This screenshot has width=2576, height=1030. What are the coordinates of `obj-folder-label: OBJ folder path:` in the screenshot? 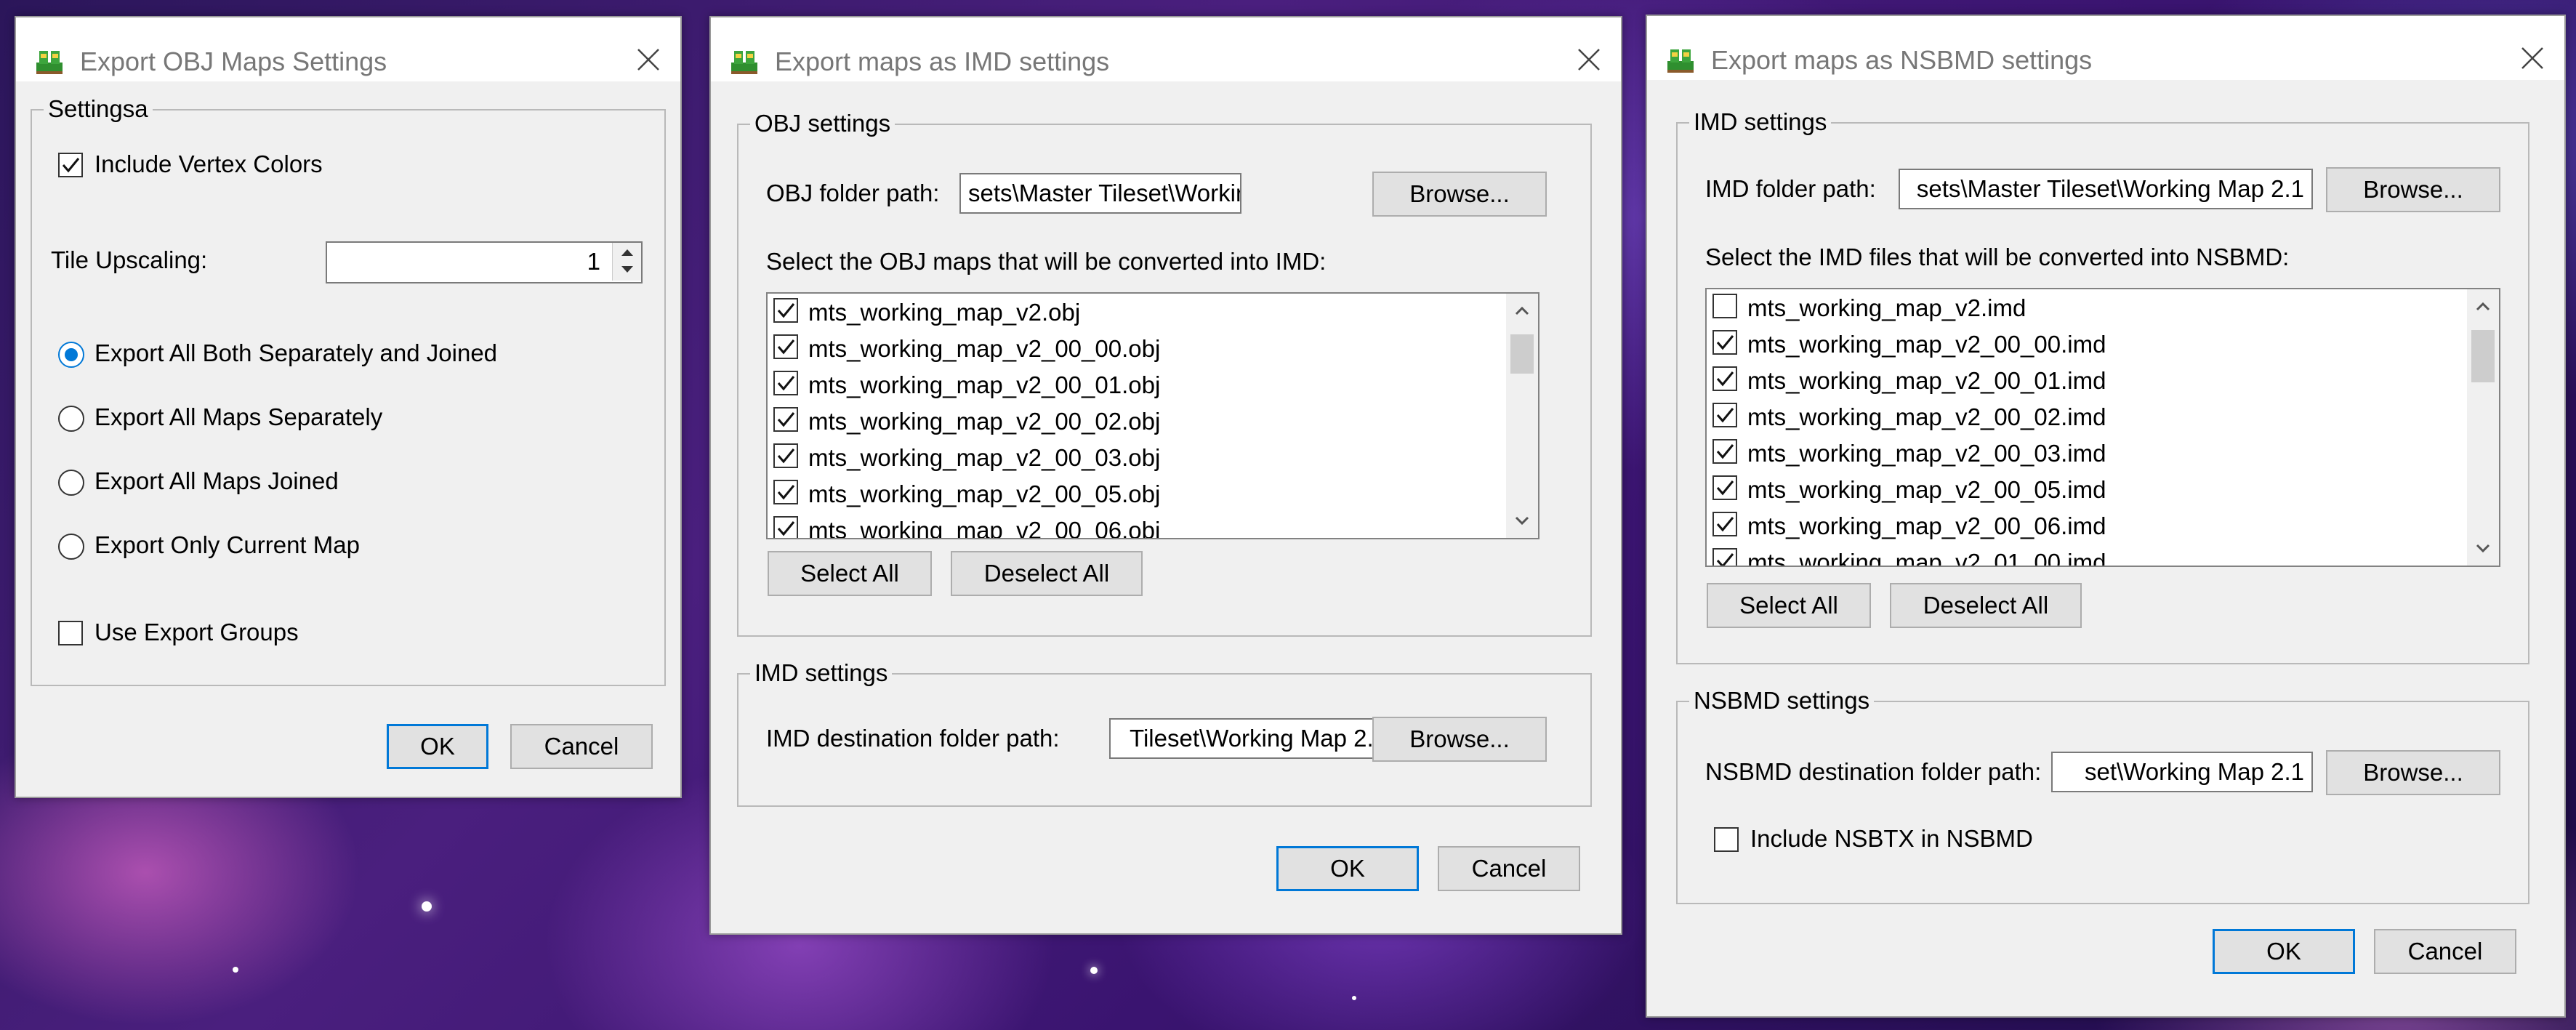 It's located at (853, 193).